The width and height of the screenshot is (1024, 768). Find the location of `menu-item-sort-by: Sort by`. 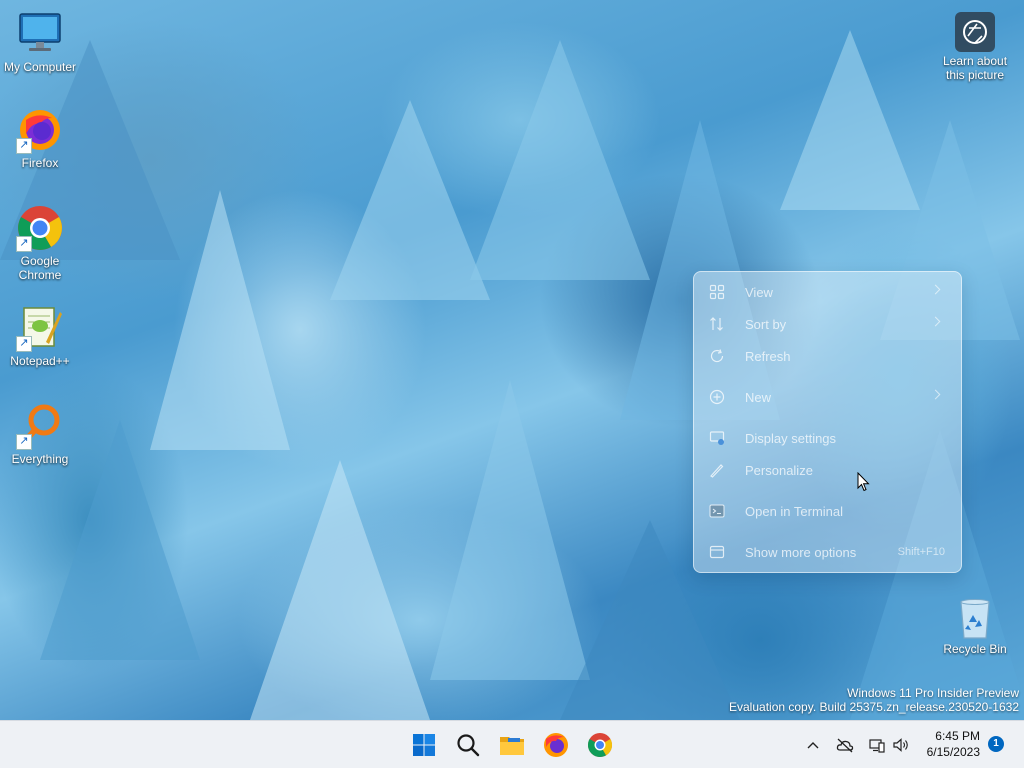

menu-item-sort-by: Sort by is located at coordinates (827, 324).